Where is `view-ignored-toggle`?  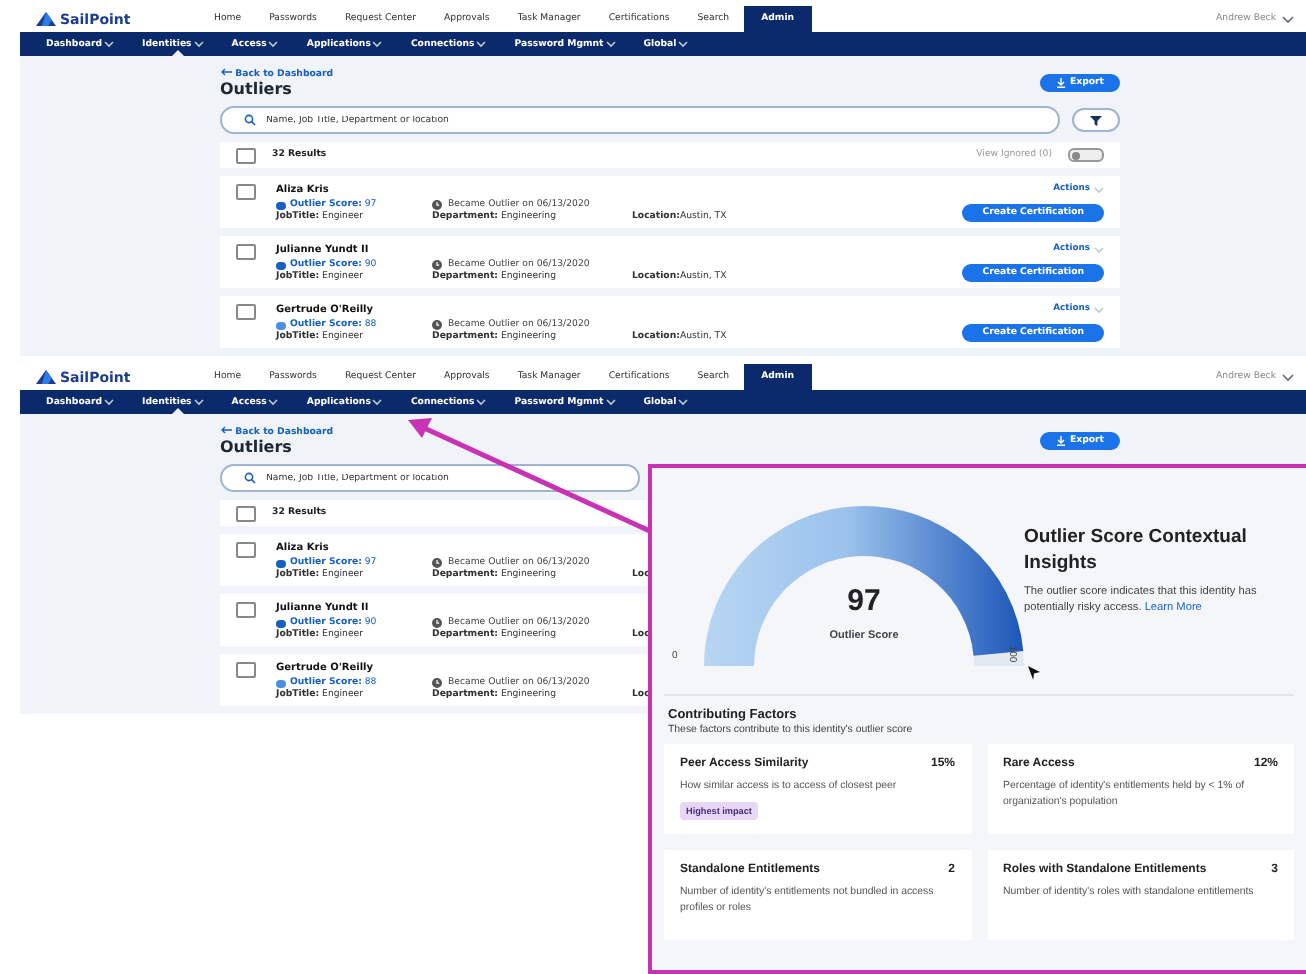
view-ignored-toggle is located at coordinates (1086, 155).